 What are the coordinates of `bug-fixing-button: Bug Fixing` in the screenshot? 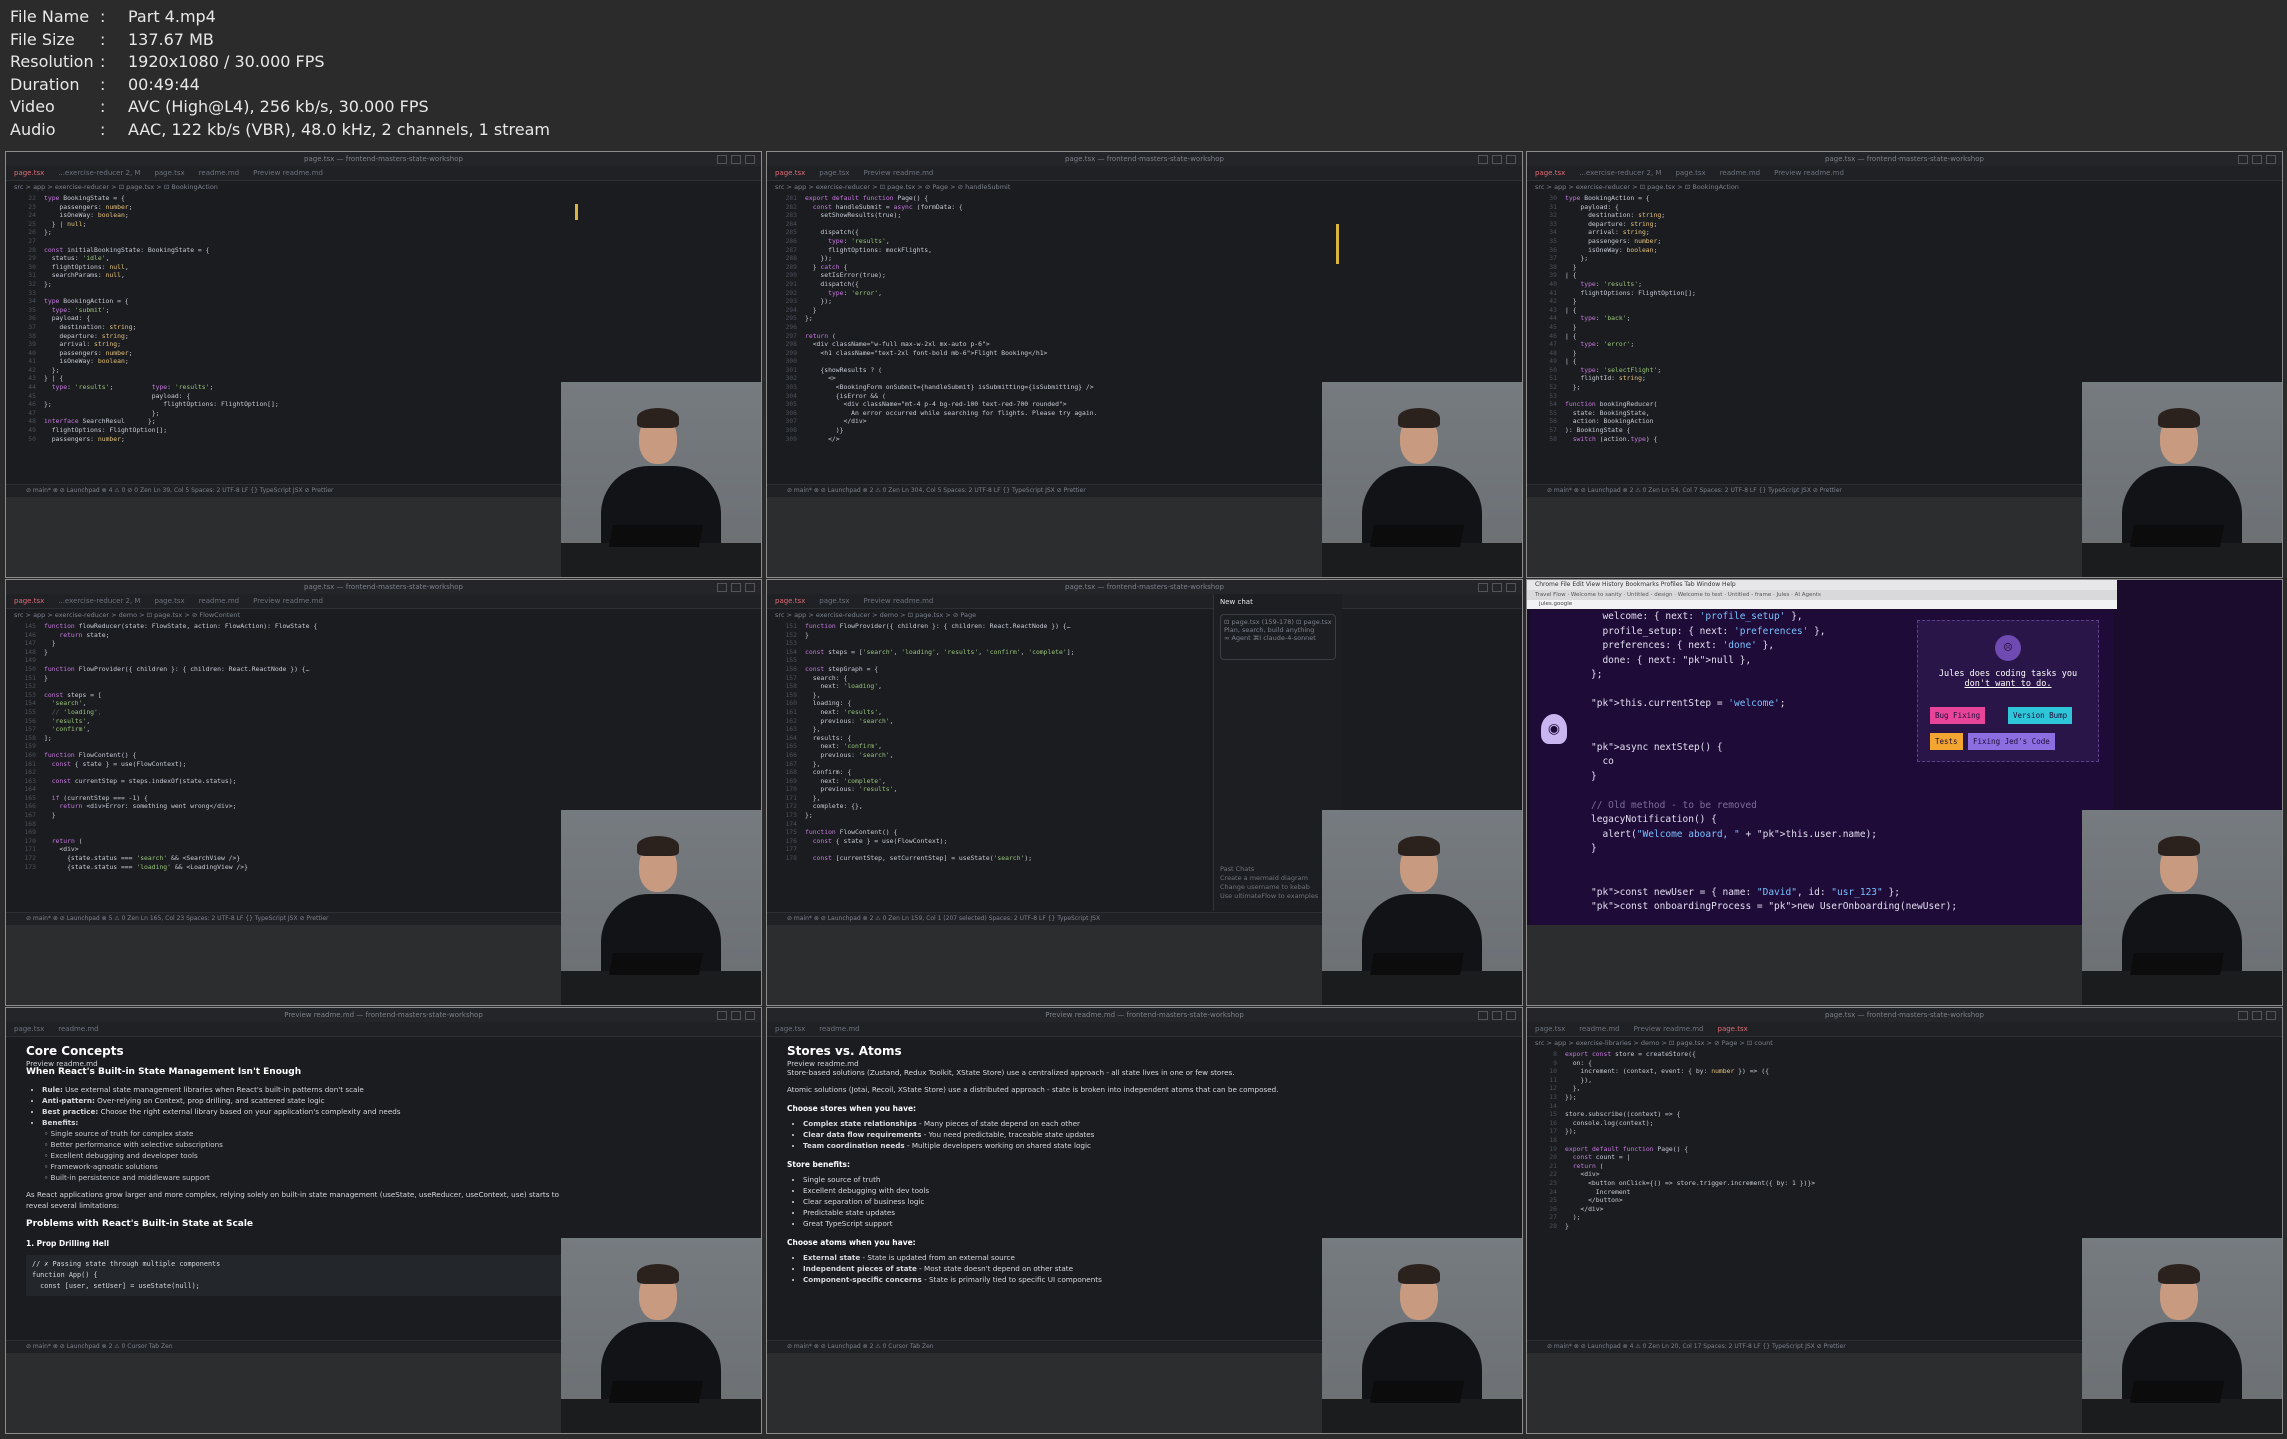 It's located at (1958, 715).